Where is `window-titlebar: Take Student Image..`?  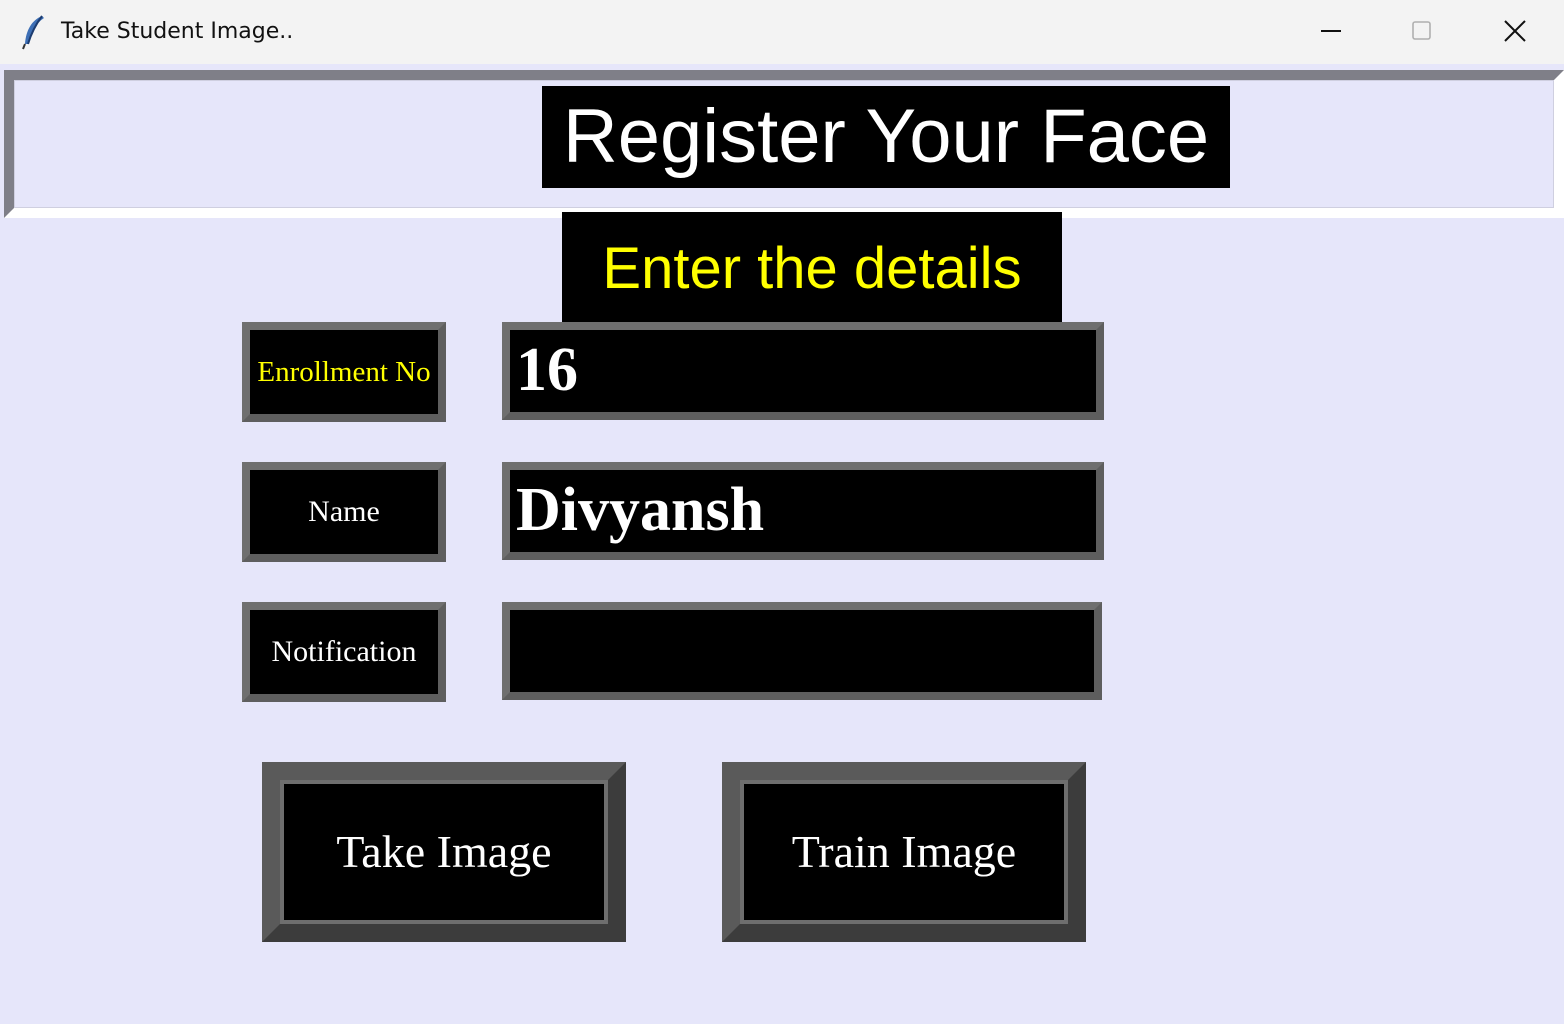 window-titlebar: Take Student Image.. is located at coordinates (782, 32).